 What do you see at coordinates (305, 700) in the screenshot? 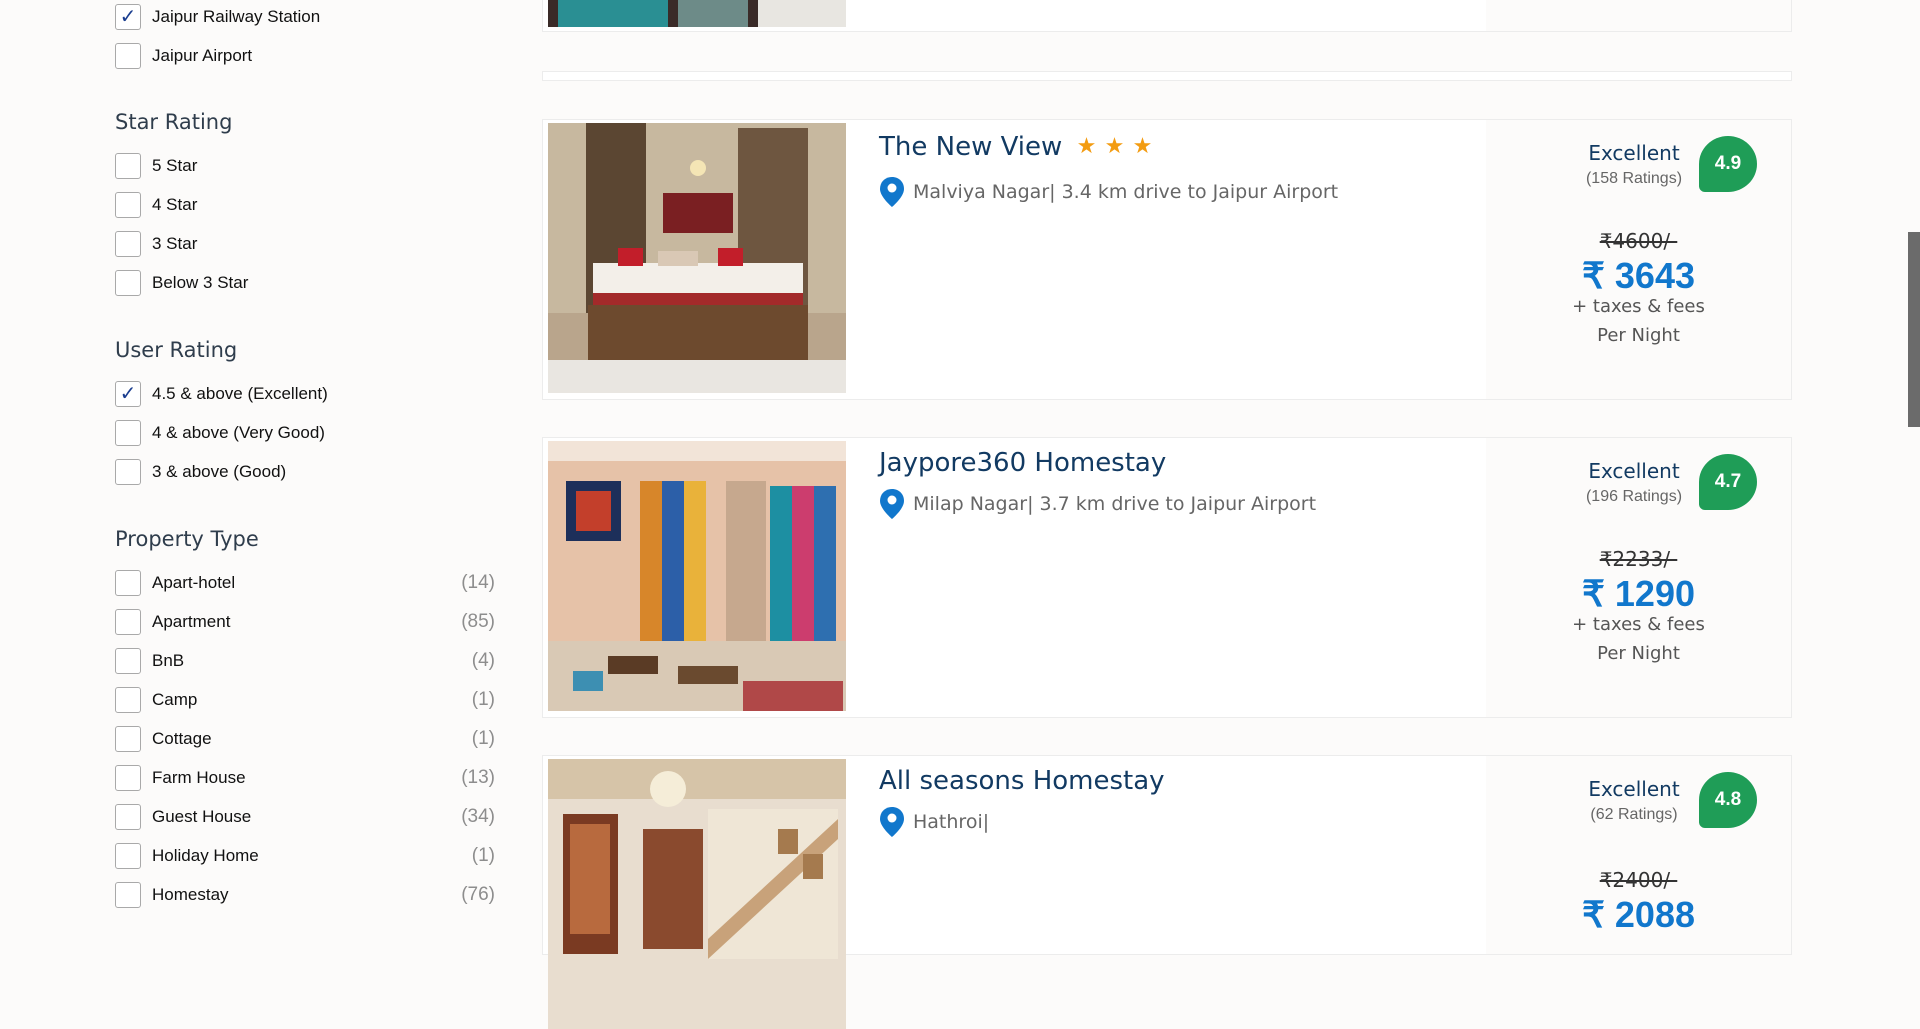
I see `filter-camp: Camp (1)` at bounding box center [305, 700].